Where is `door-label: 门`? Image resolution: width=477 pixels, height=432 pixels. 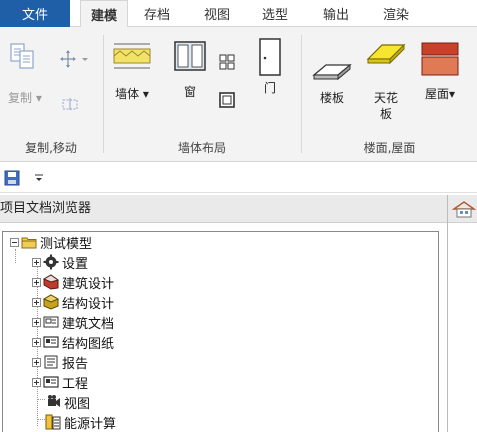
door-label: 门 is located at coordinates (269, 88).